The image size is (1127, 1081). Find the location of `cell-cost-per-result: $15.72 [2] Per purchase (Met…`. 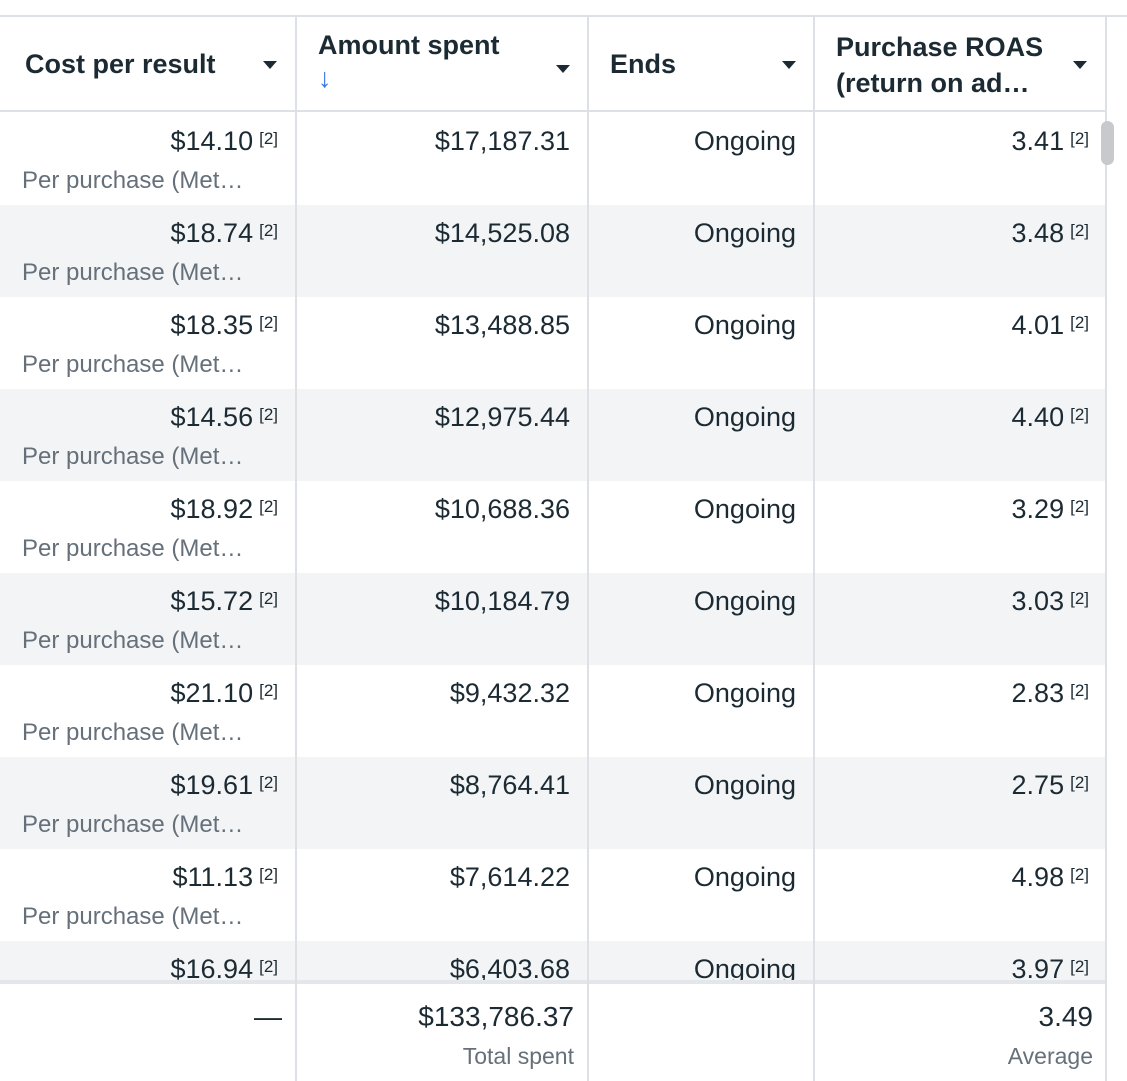

cell-cost-per-result: $15.72 [2] Per purchase (Met… is located at coordinates (148, 619).